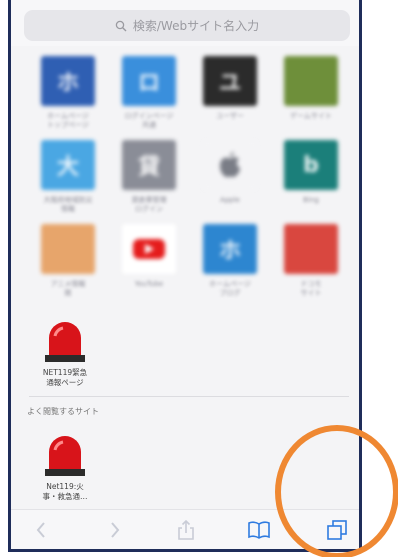  I want to click on favorite-item: 貸貸倉庫管理 ログイン, so click(149, 183).